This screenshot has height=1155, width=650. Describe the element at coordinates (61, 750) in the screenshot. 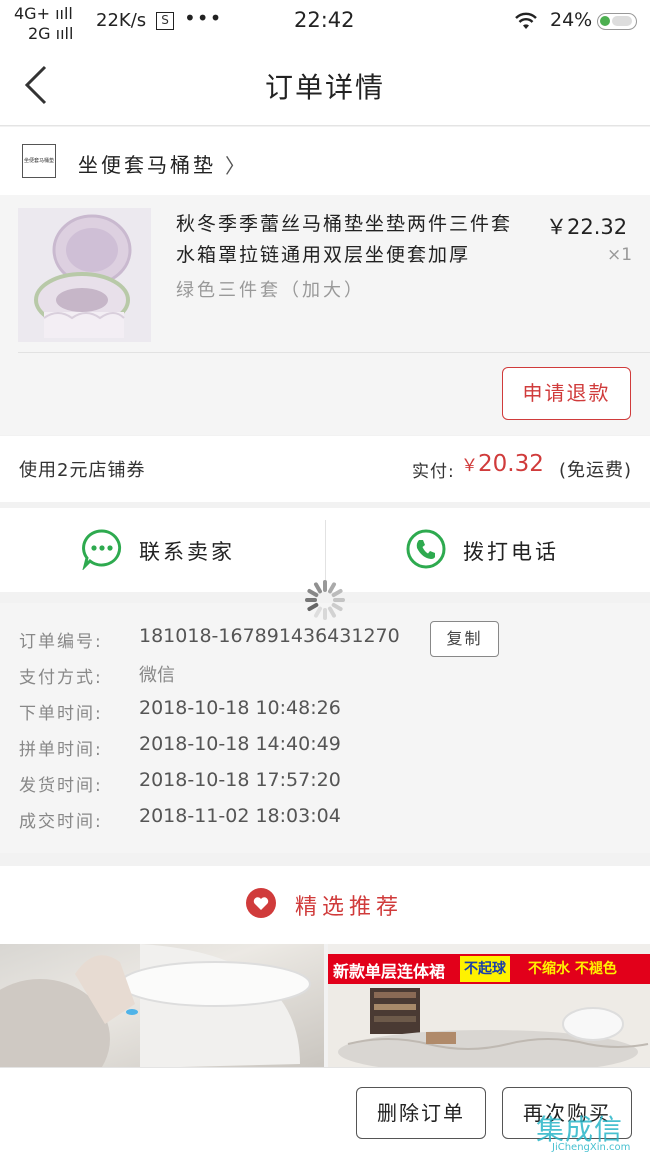

I see `group-time-label: 拼单时间:` at that location.